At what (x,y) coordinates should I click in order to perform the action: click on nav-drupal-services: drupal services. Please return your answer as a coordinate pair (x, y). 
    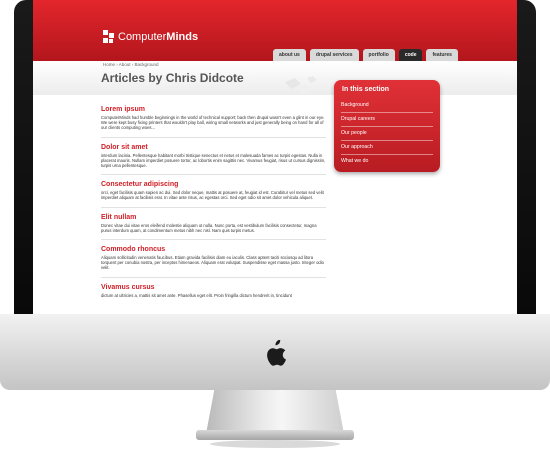
    Looking at the image, I should click on (334, 55).